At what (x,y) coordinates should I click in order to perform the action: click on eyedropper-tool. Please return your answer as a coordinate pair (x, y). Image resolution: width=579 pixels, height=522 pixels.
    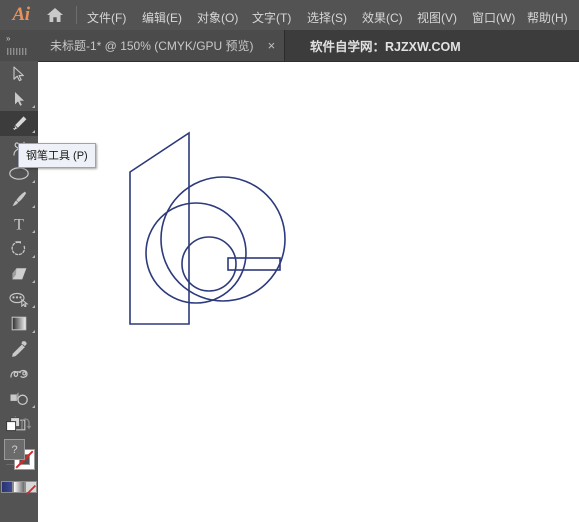
    Looking at the image, I should click on (19, 348).